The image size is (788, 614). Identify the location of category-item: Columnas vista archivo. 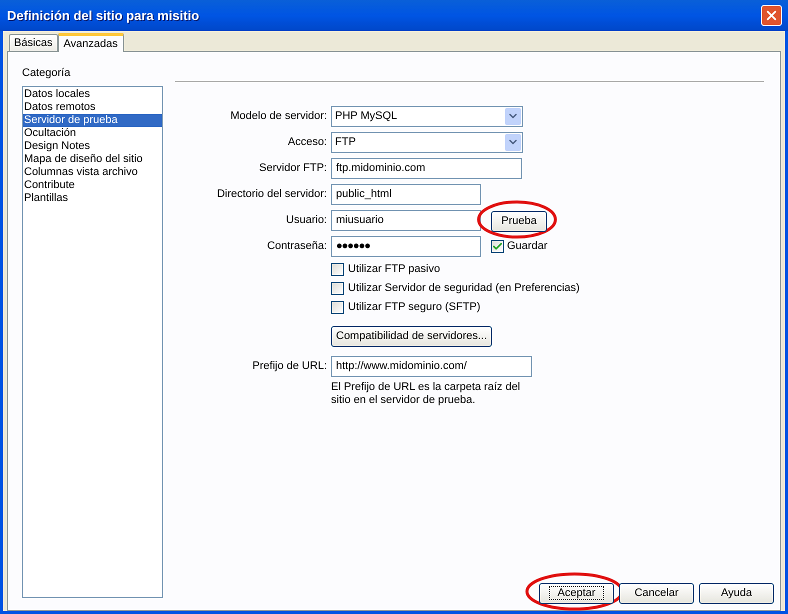
(92, 172).